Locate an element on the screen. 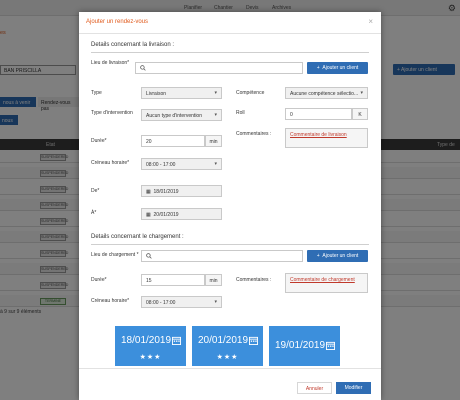 The image size is (460, 400). intervention-type-label: Type d'intervention is located at coordinates (112, 113).